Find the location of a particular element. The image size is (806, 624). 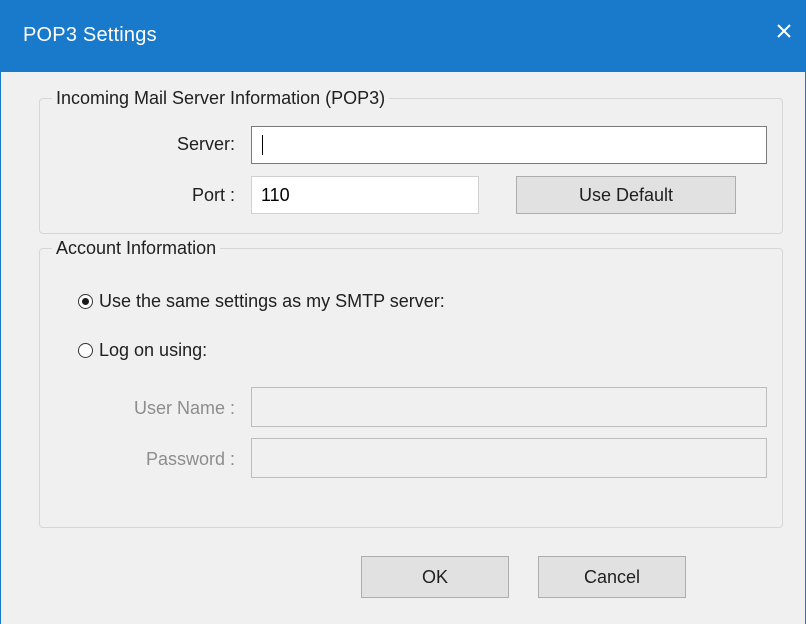

cancel-button: Cancel is located at coordinates (612, 577).